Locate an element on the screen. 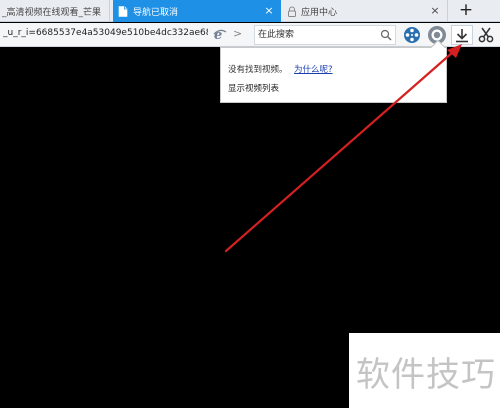 Image resolution: width=500 pixels, height=408 pixels. tab-label: 导航已取消 is located at coordinates (156, 12).